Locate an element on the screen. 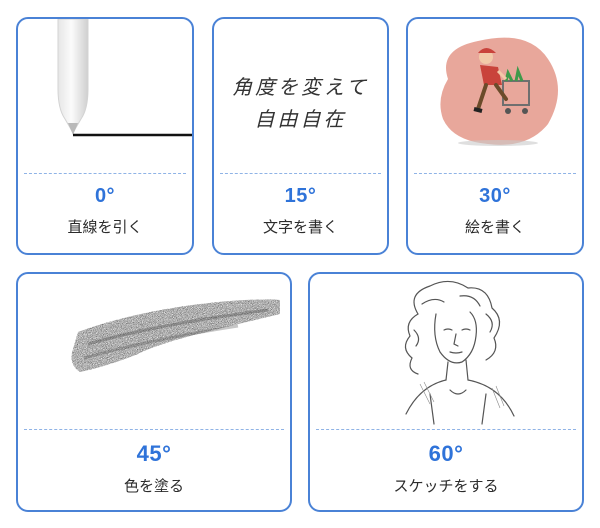 The width and height of the screenshot is (600, 528). pencil-shading-scribble is located at coordinates (175, 335).